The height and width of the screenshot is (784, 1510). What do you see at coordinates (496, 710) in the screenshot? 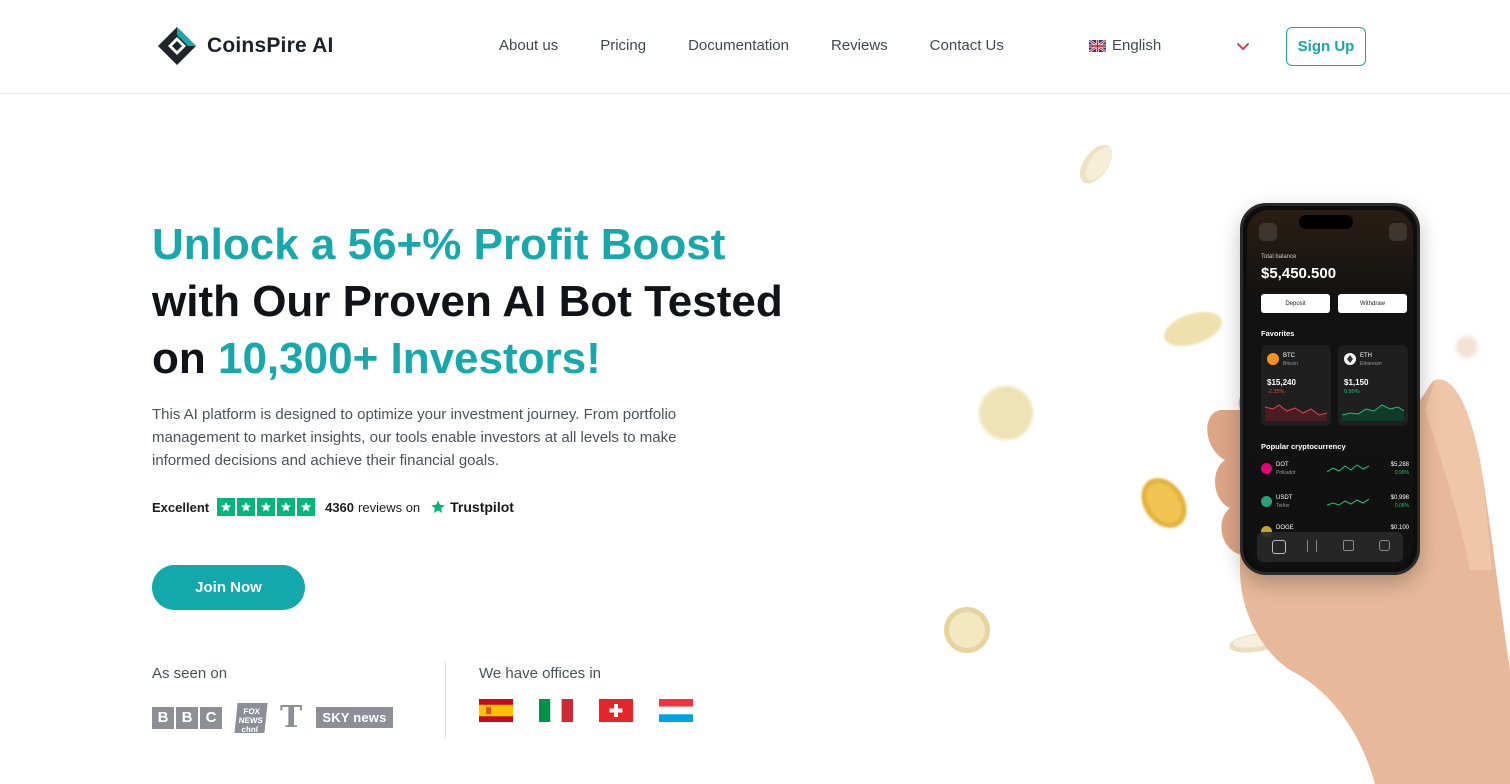
I see `spain-flag` at bounding box center [496, 710].